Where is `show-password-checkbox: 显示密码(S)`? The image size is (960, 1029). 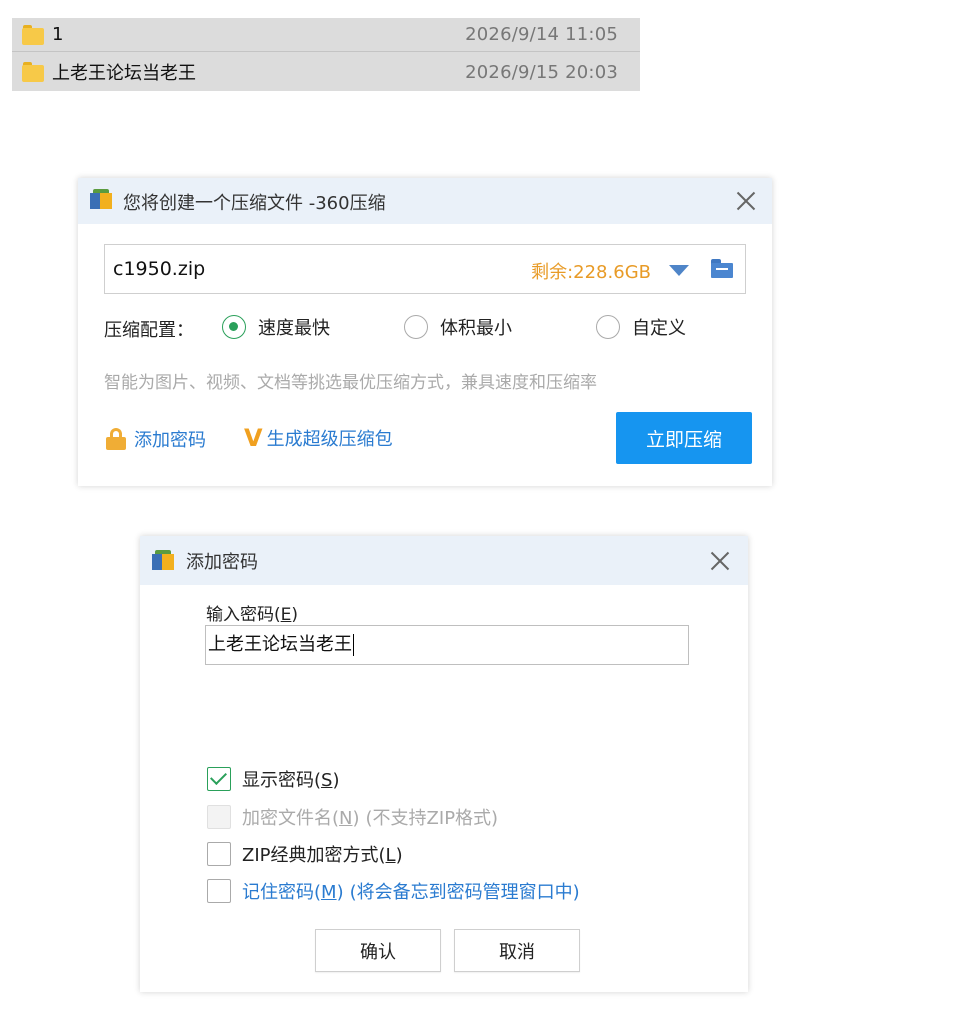 show-password-checkbox: 显示密码(S) is located at coordinates (273, 779).